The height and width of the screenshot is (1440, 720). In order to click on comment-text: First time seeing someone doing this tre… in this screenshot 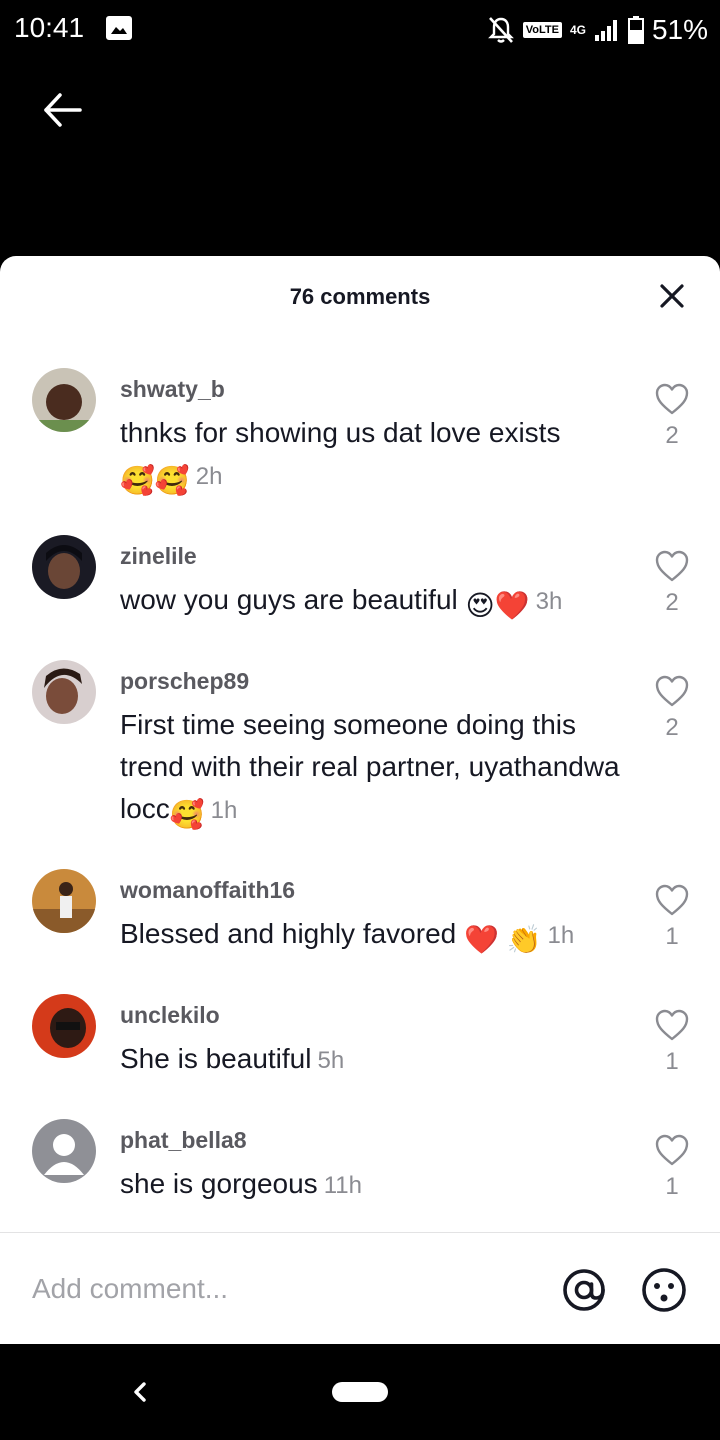, I will do `click(370, 770)`.